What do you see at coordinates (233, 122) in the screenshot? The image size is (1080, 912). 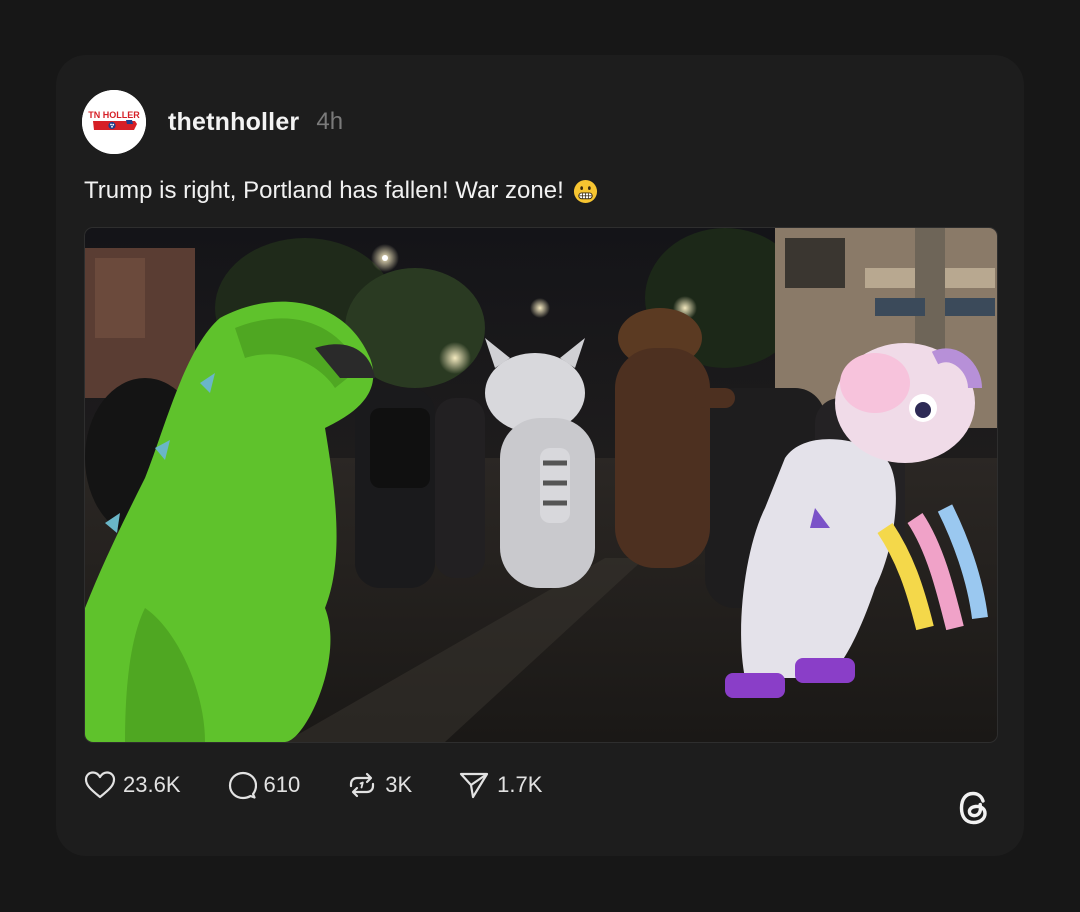 I see `username: thetnholler` at bounding box center [233, 122].